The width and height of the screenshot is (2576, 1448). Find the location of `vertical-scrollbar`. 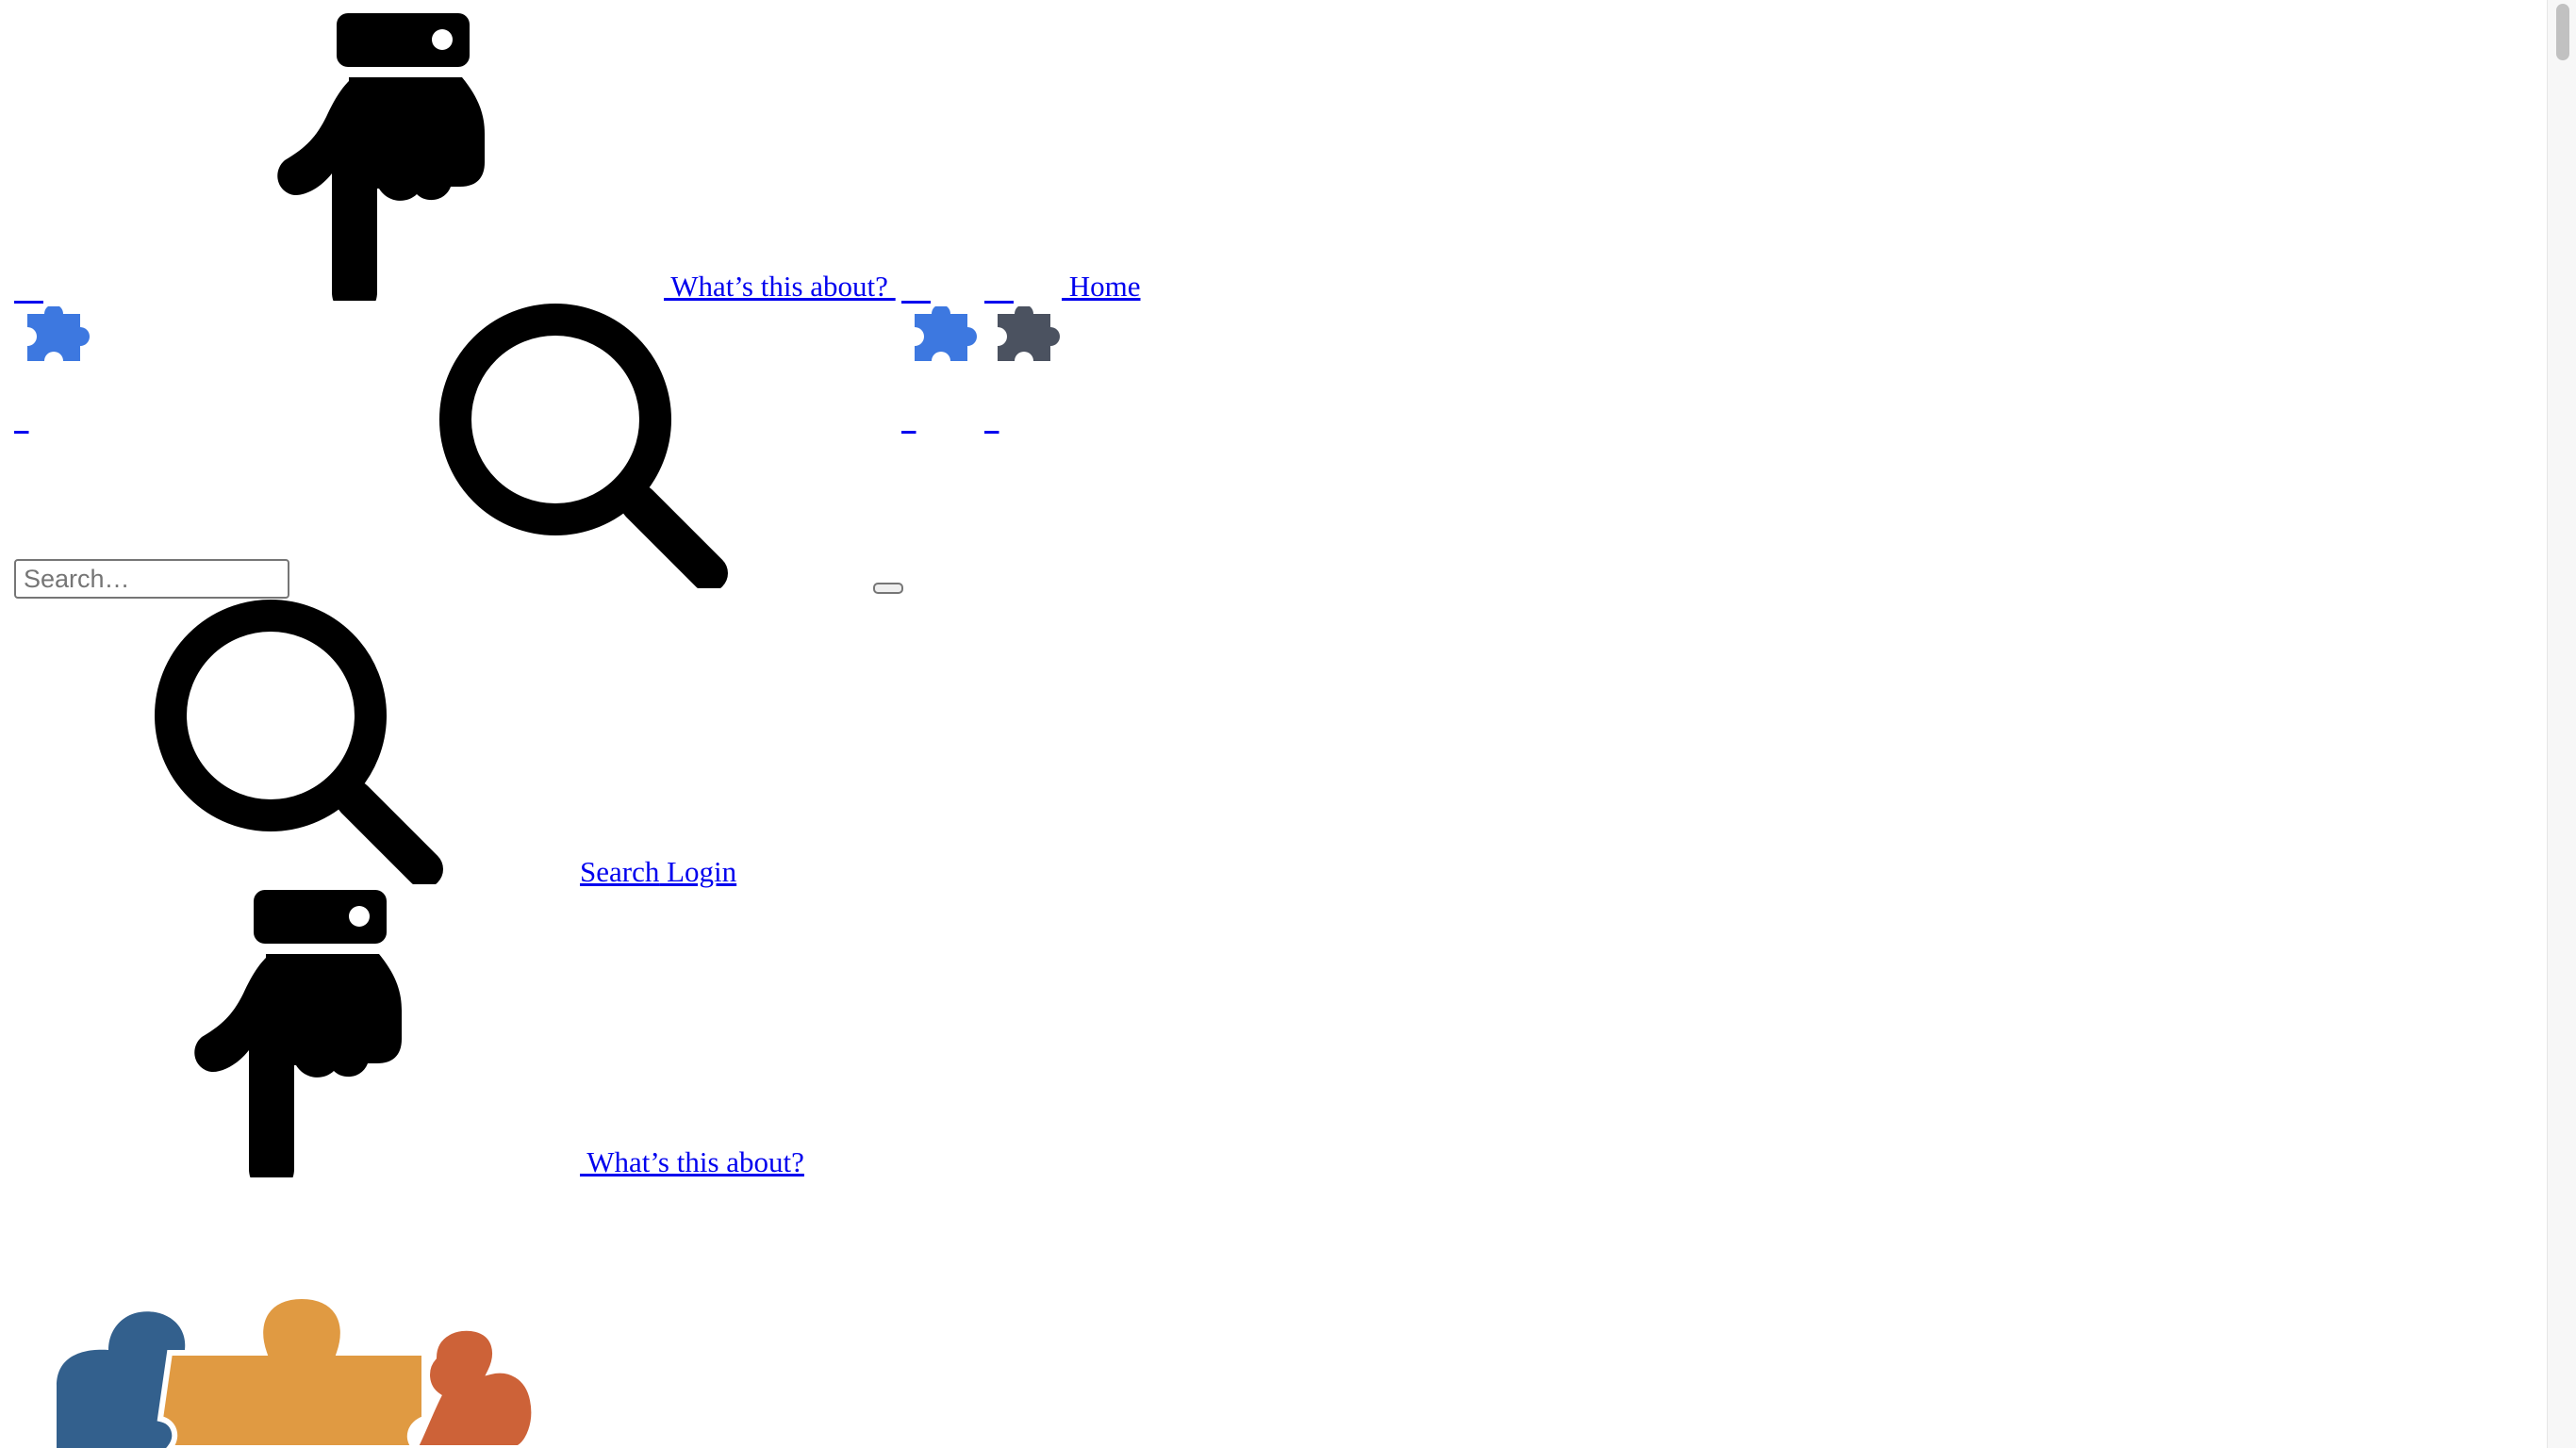

vertical-scrollbar is located at coordinates (2561, 724).